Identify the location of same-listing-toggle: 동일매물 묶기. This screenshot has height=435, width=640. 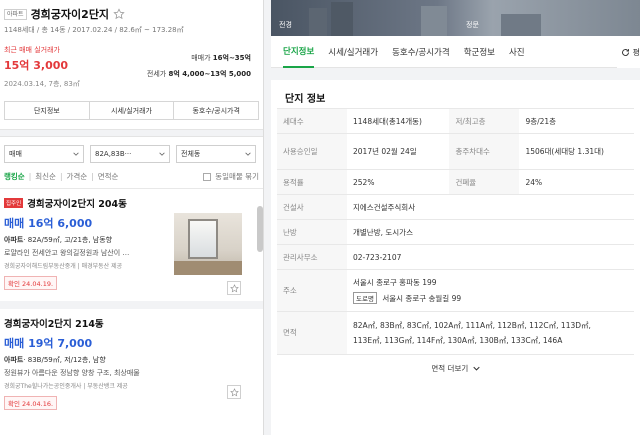
(231, 176).